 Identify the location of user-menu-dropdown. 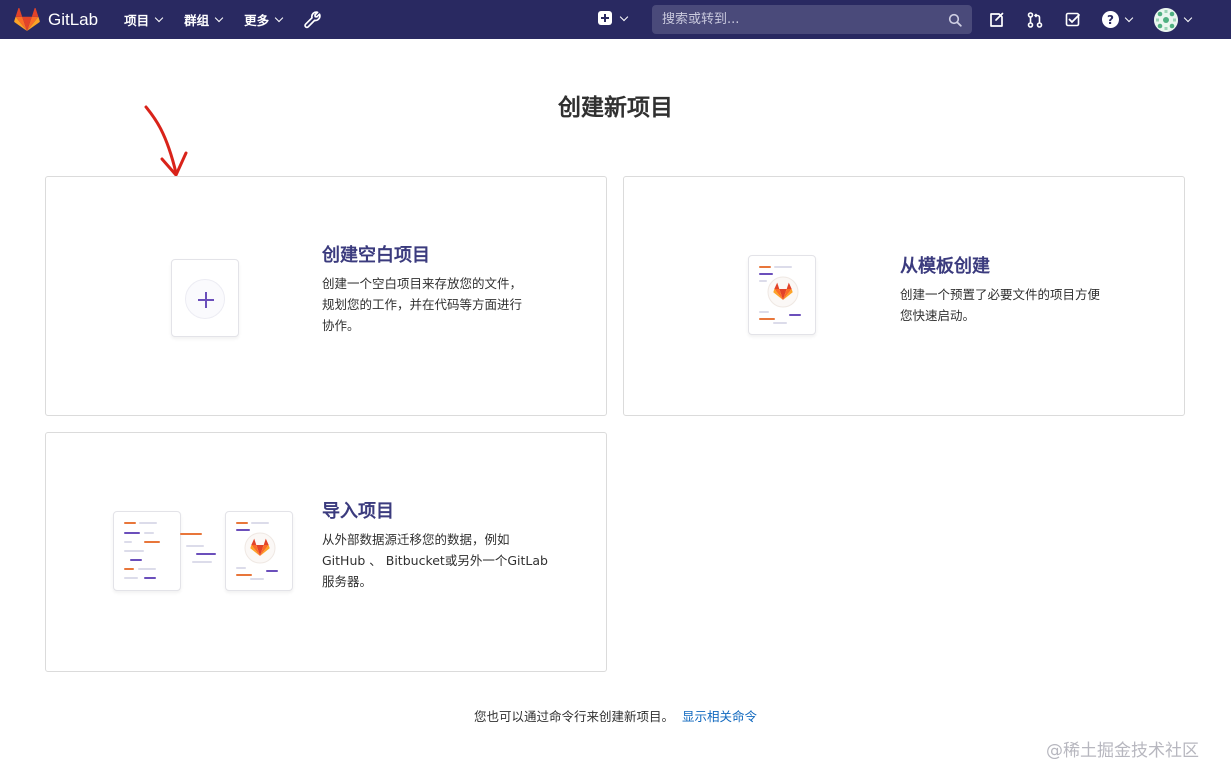
(1173, 19).